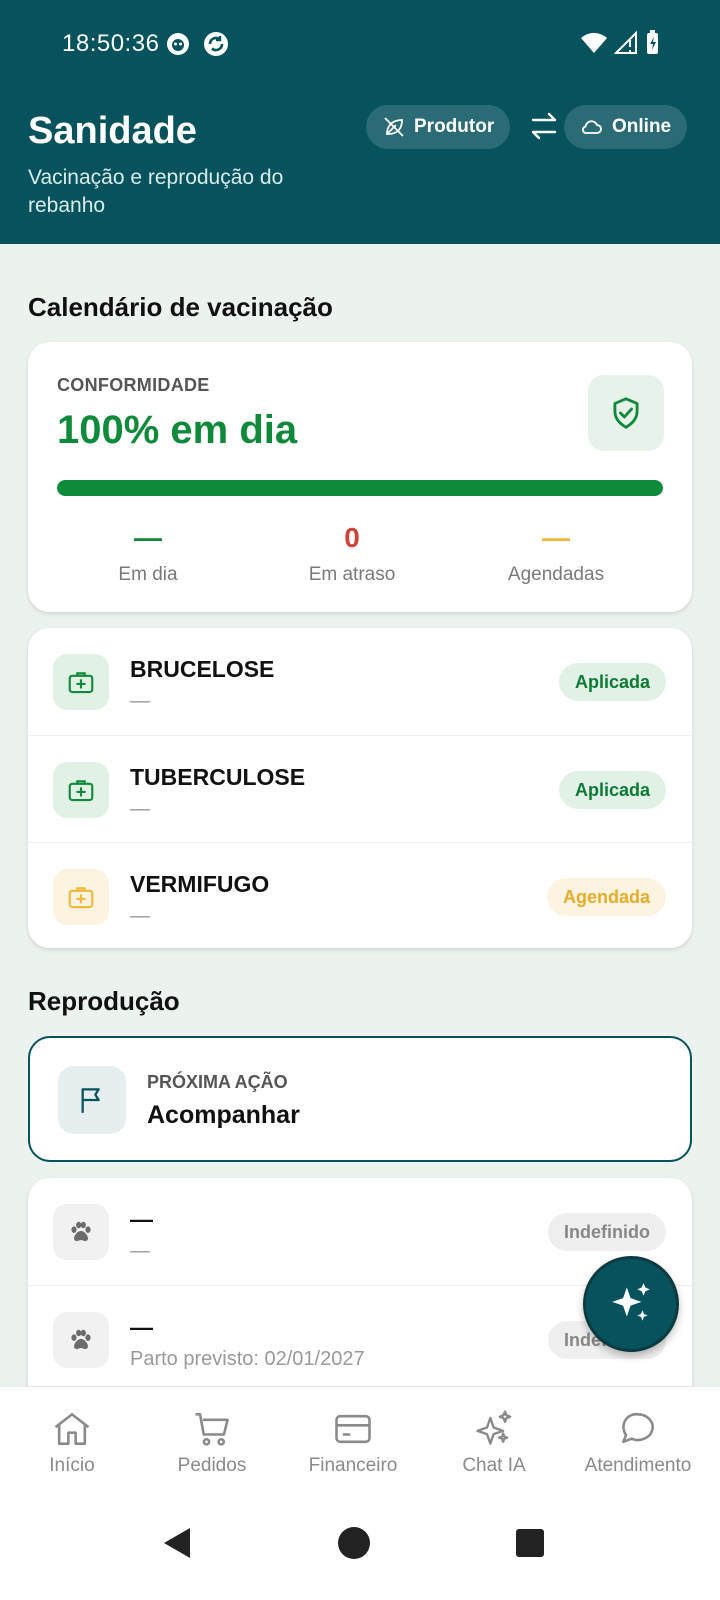 The width and height of the screenshot is (720, 1600). Describe the element at coordinates (606, 897) in the screenshot. I see `status-badge: Agendada` at that location.